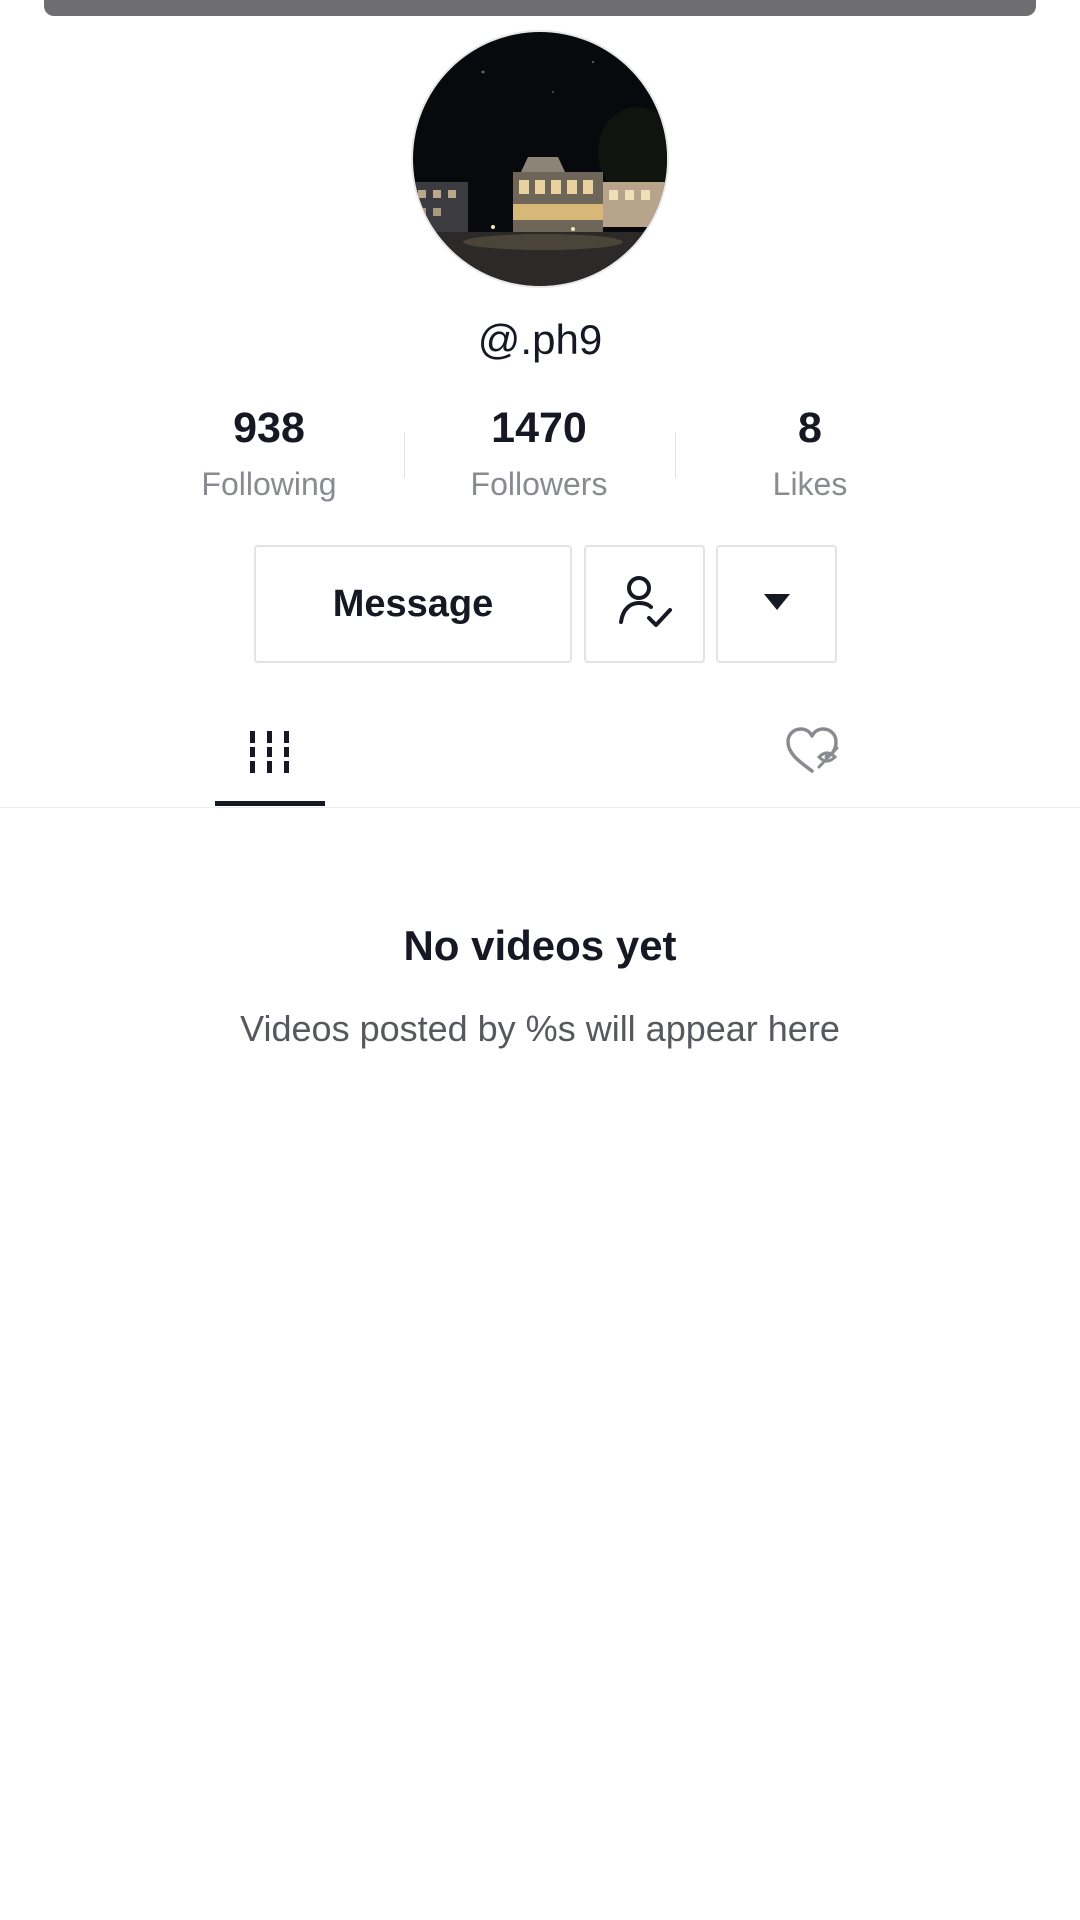 This screenshot has width=1080, height=1920. What do you see at coordinates (539, 484) in the screenshot?
I see `followers-label: Followers` at bounding box center [539, 484].